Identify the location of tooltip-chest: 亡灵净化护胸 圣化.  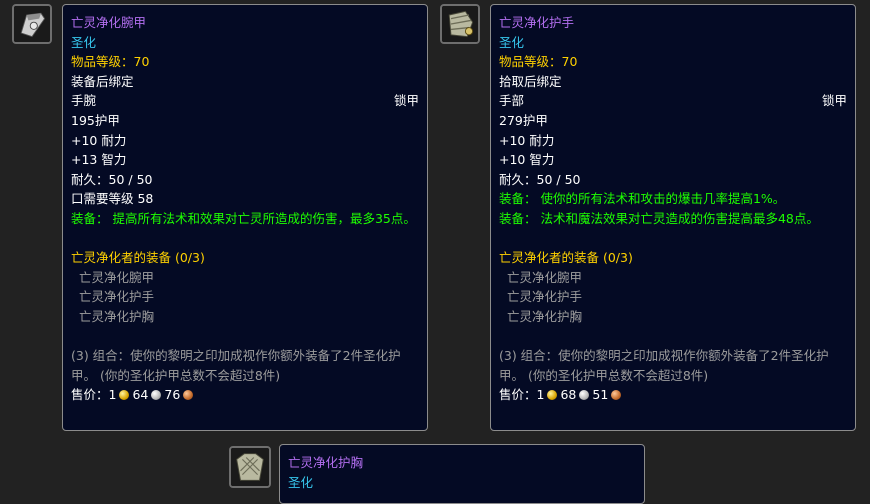
(462, 474).